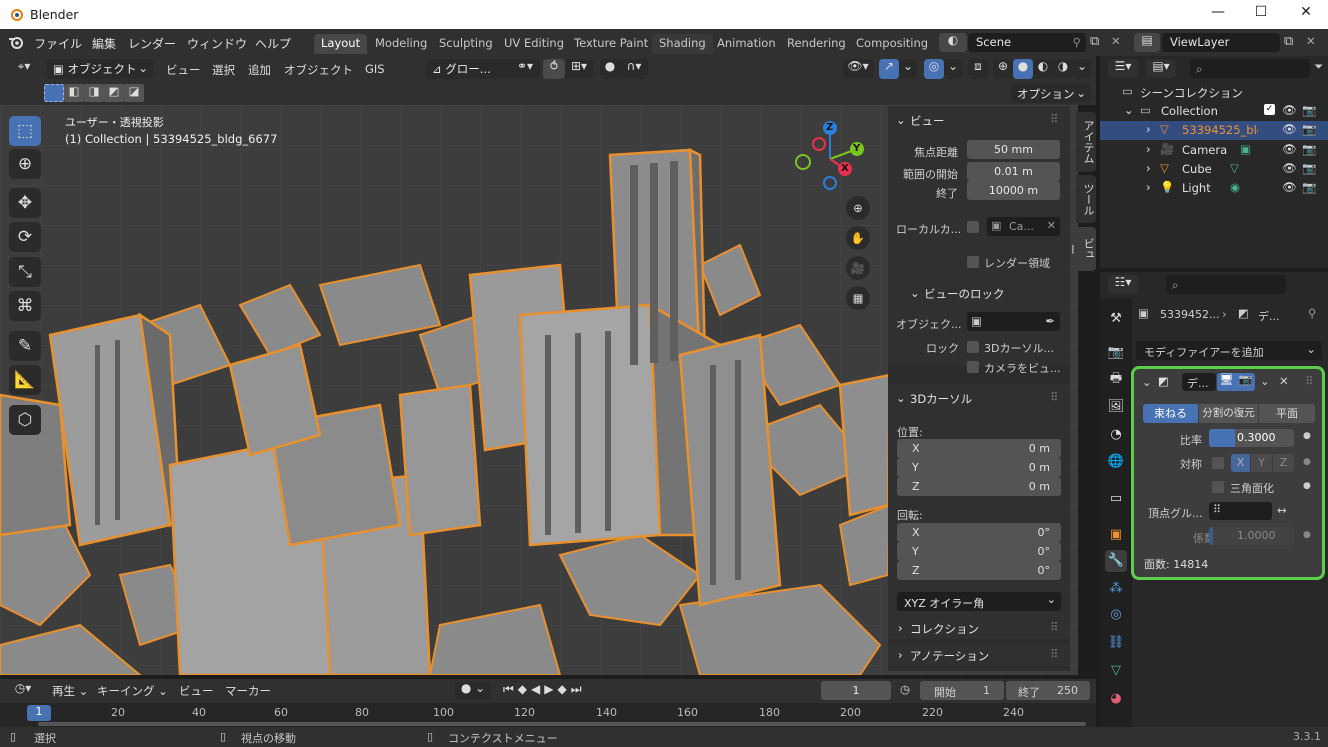  What do you see at coordinates (1116, 671) in the screenshot?
I see `data-tab-icon: ▽` at bounding box center [1116, 671].